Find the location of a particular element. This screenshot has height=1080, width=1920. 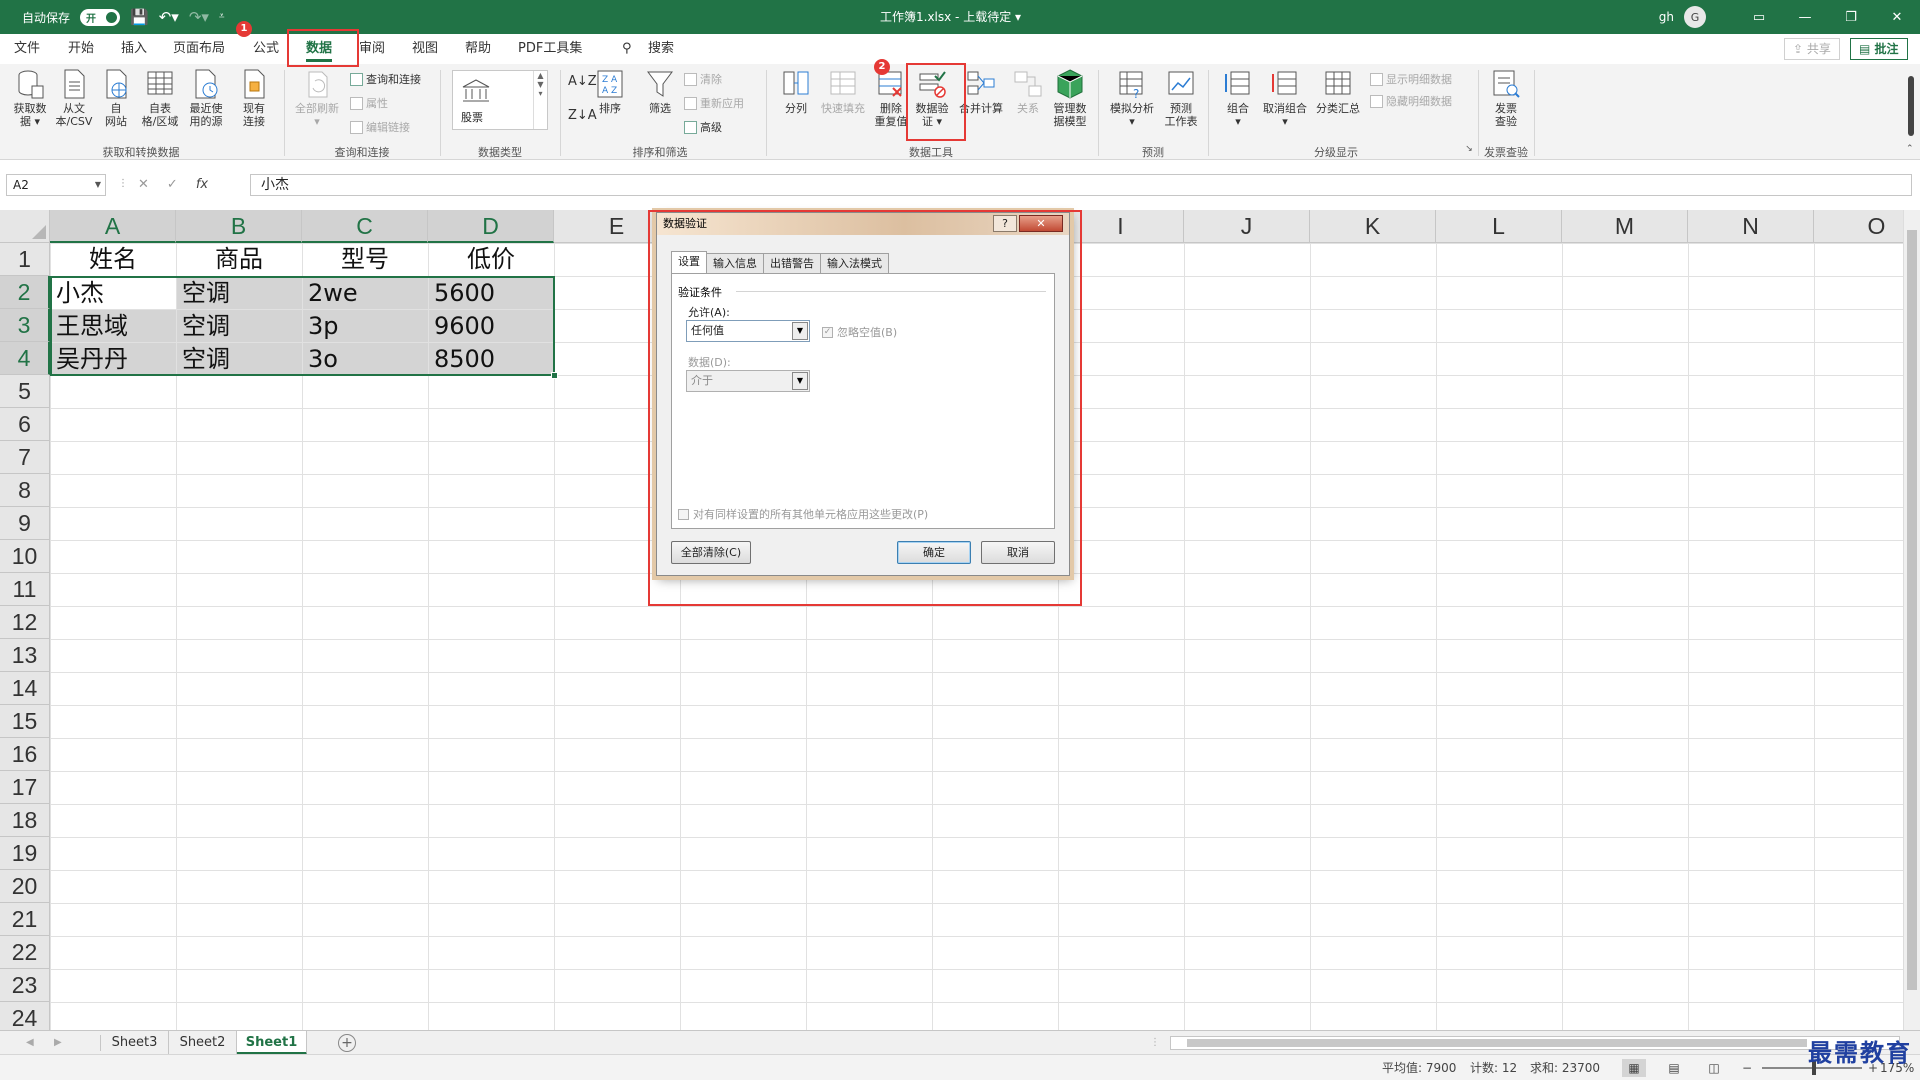

column-header-l: L is located at coordinates (1499, 226).